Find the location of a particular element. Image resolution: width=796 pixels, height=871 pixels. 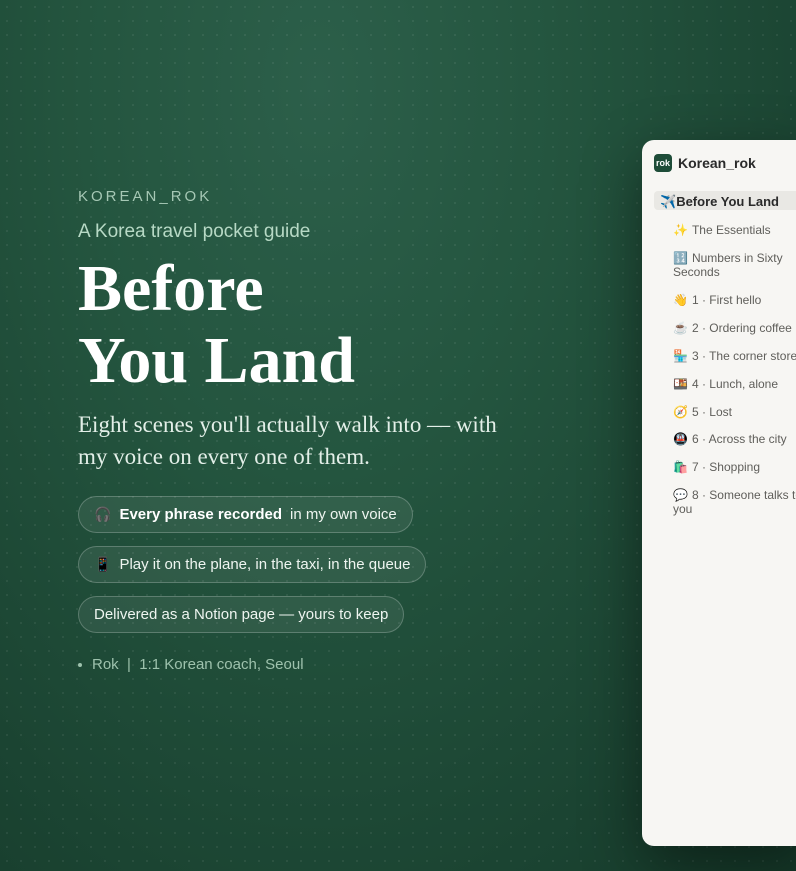

metro-icon: 🚇 is located at coordinates (680, 439).